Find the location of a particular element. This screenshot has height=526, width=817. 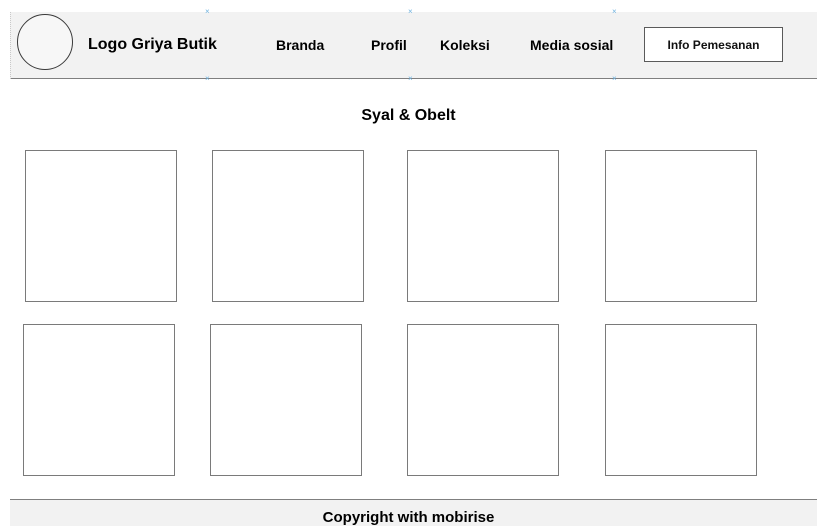

info-pemesanan-button: Info Pemesanan is located at coordinates (713, 44).